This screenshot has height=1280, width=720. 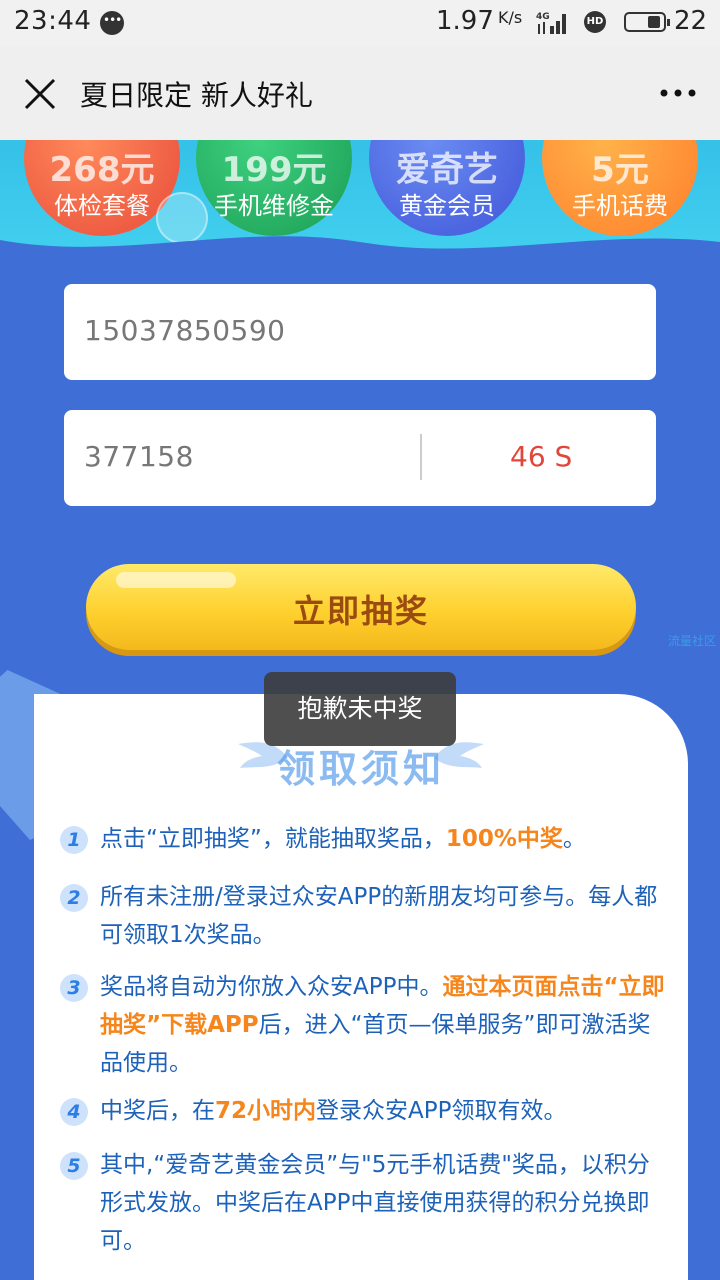 I want to click on item-text-part: 奖品将自动为你放入众安APP中。, so click(x=271, y=987).